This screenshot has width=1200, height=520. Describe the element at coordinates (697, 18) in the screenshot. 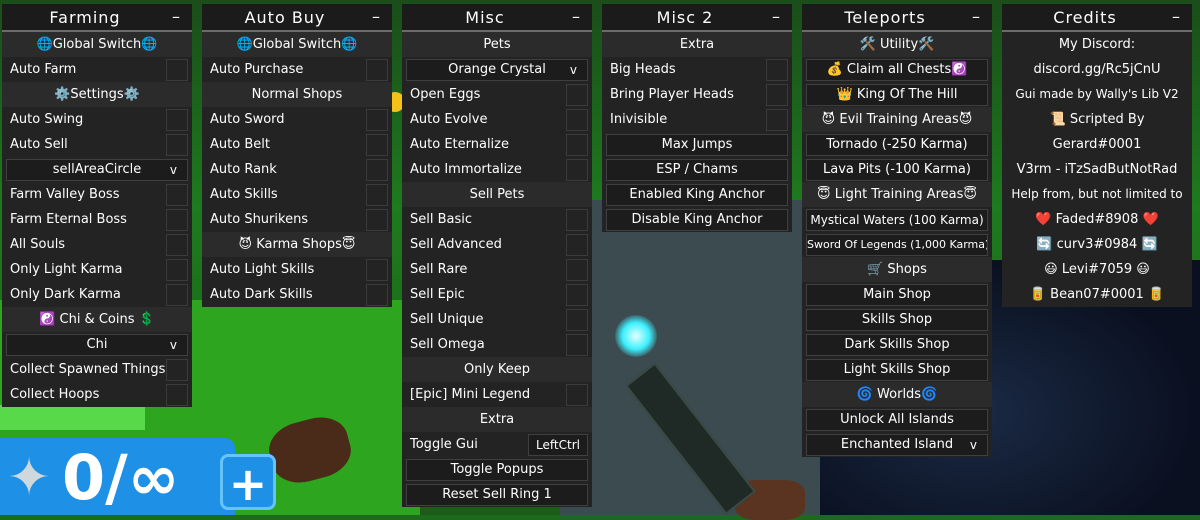

I see `misc2-header: Misc 2 –` at that location.